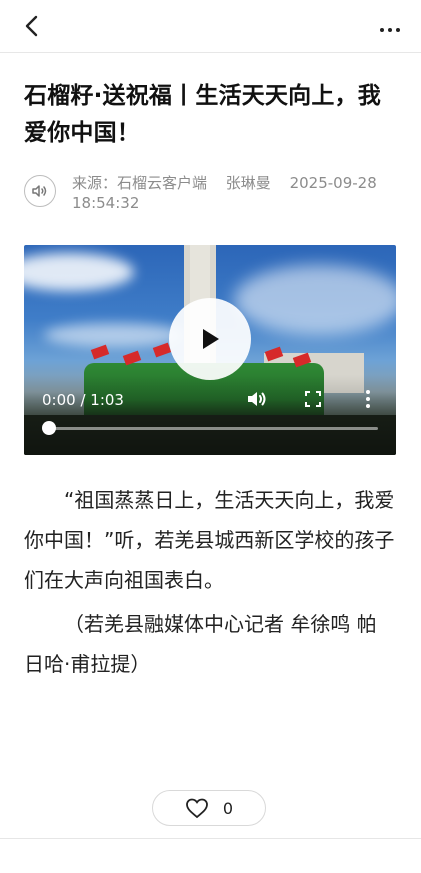 This screenshot has height=873, width=421. I want to click on video-menu-button, so click(368, 399).